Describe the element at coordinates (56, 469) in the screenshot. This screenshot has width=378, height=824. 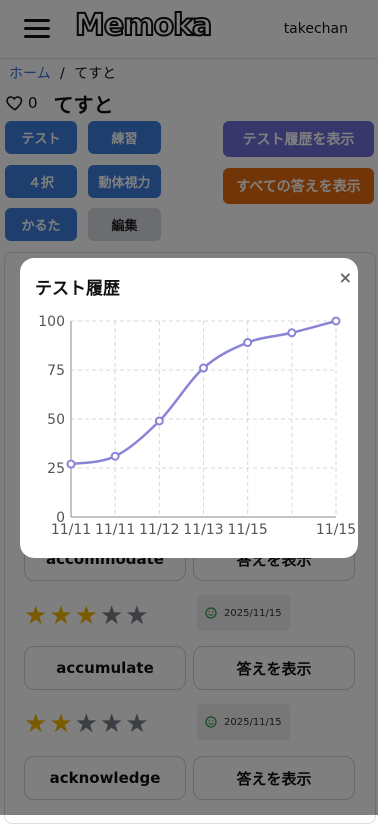
I see `y-tick-label: 25` at that location.